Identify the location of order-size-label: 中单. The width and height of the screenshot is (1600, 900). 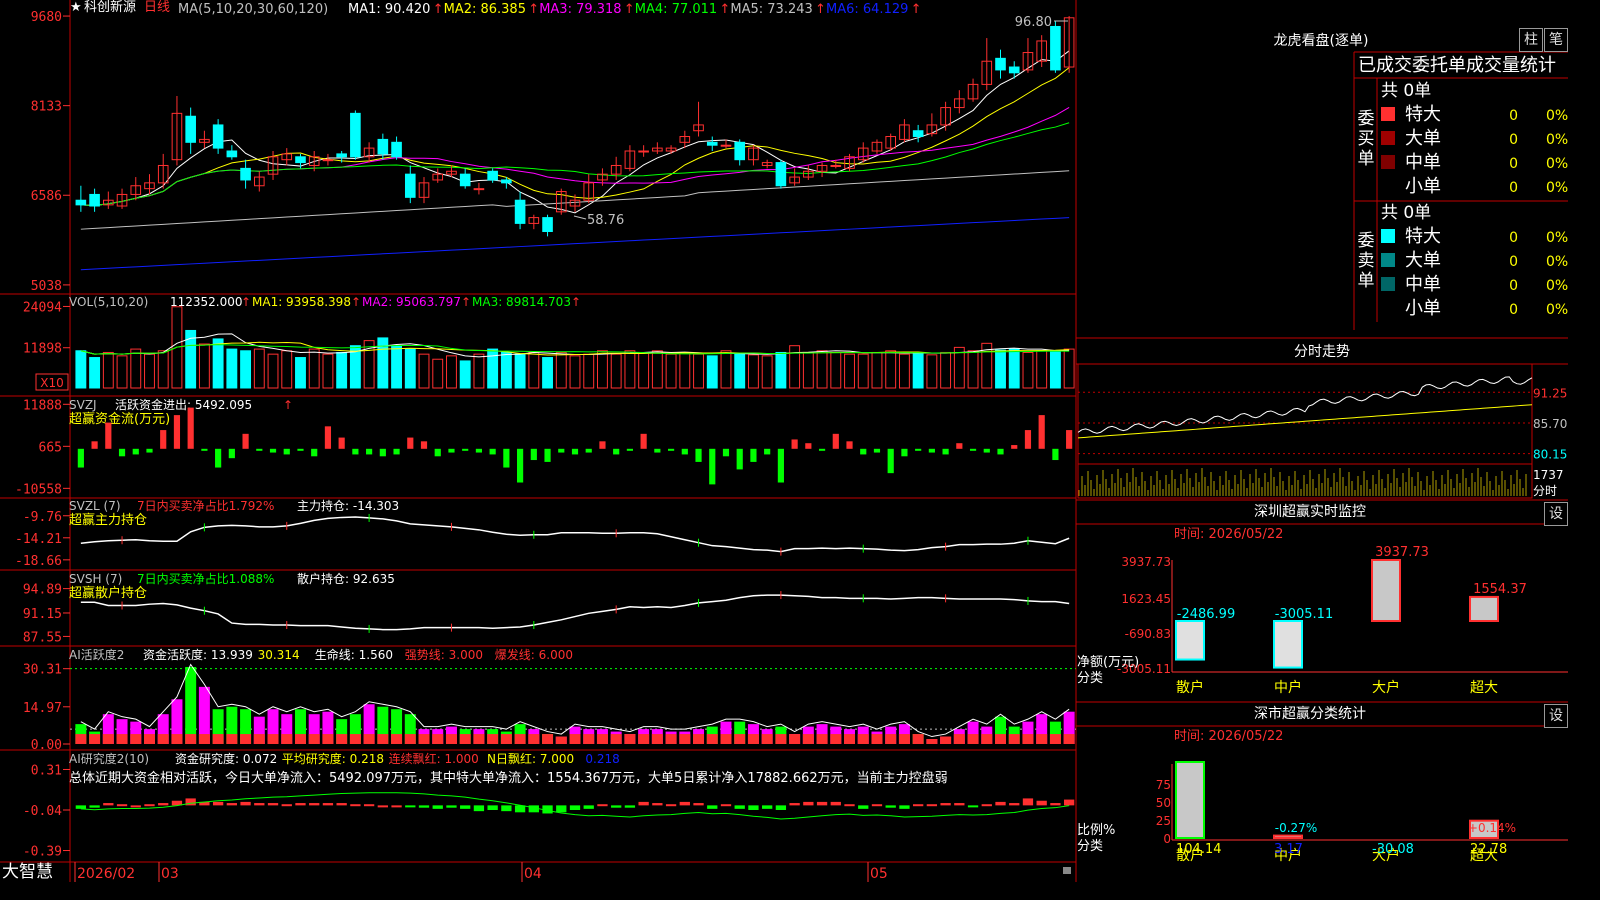
(1423, 162).